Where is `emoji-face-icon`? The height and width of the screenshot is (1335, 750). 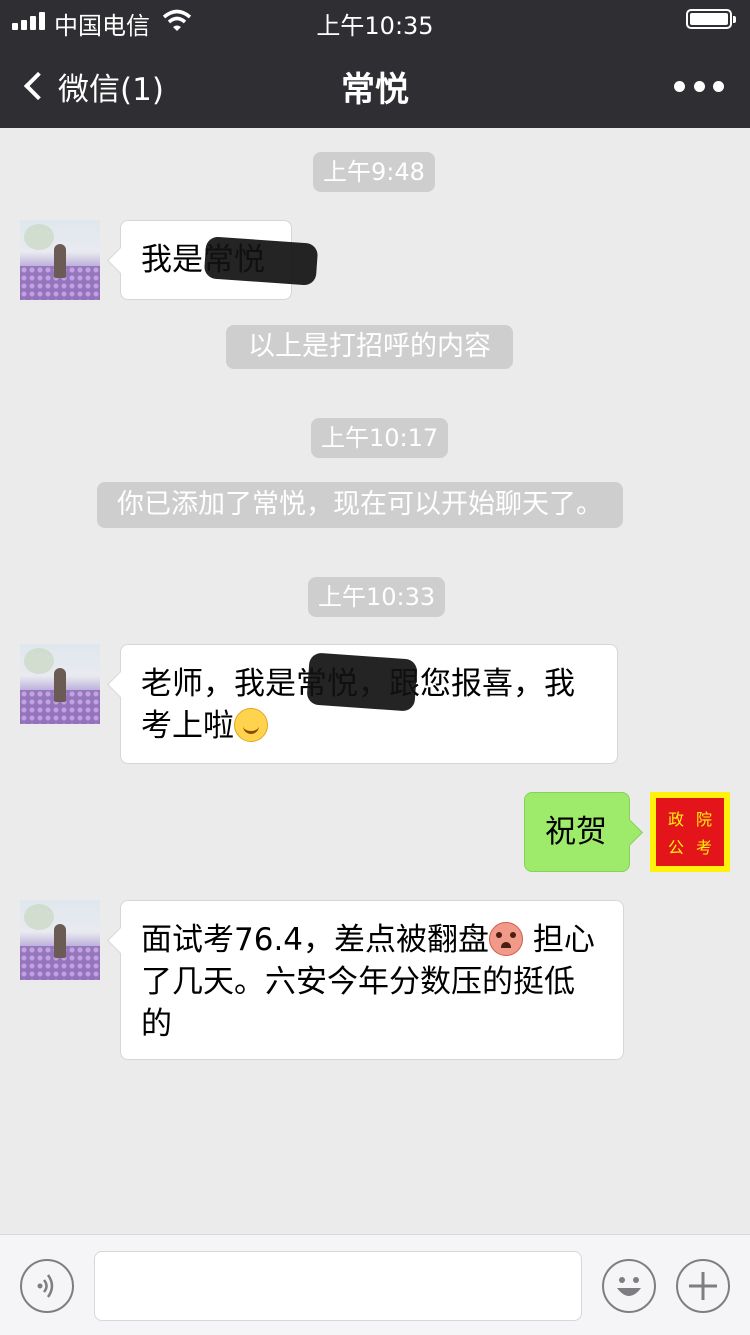
emoji-face-icon is located at coordinates (629, 1286).